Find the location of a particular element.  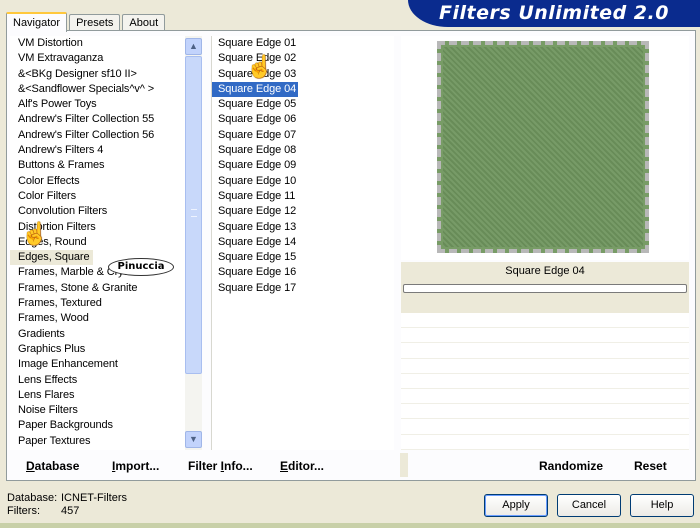

database-label: Database: is located at coordinates (32, 498).